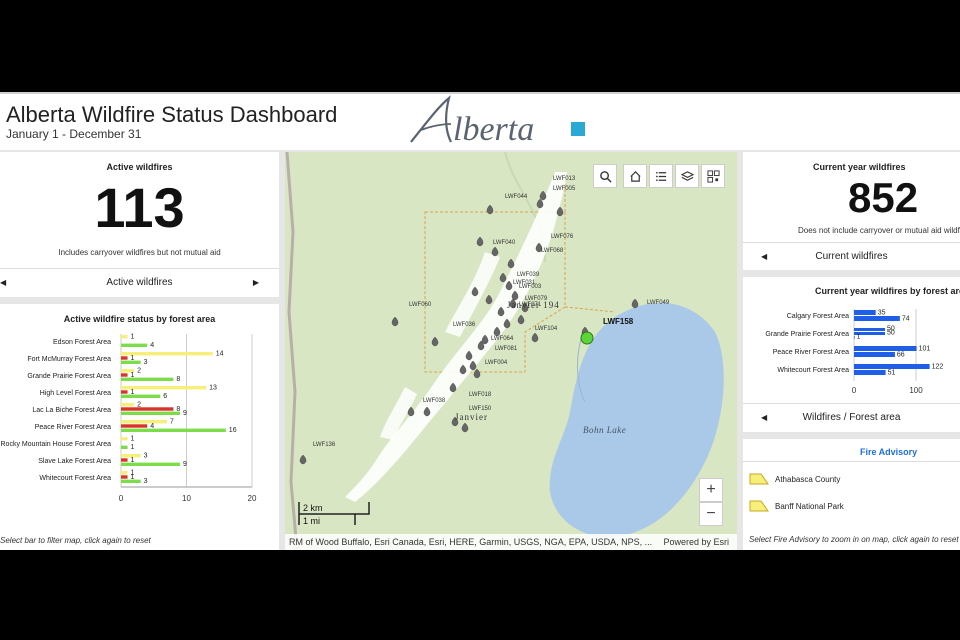 This screenshot has width=960, height=640. I want to click on fire-label: LWF081, so click(506, 349).